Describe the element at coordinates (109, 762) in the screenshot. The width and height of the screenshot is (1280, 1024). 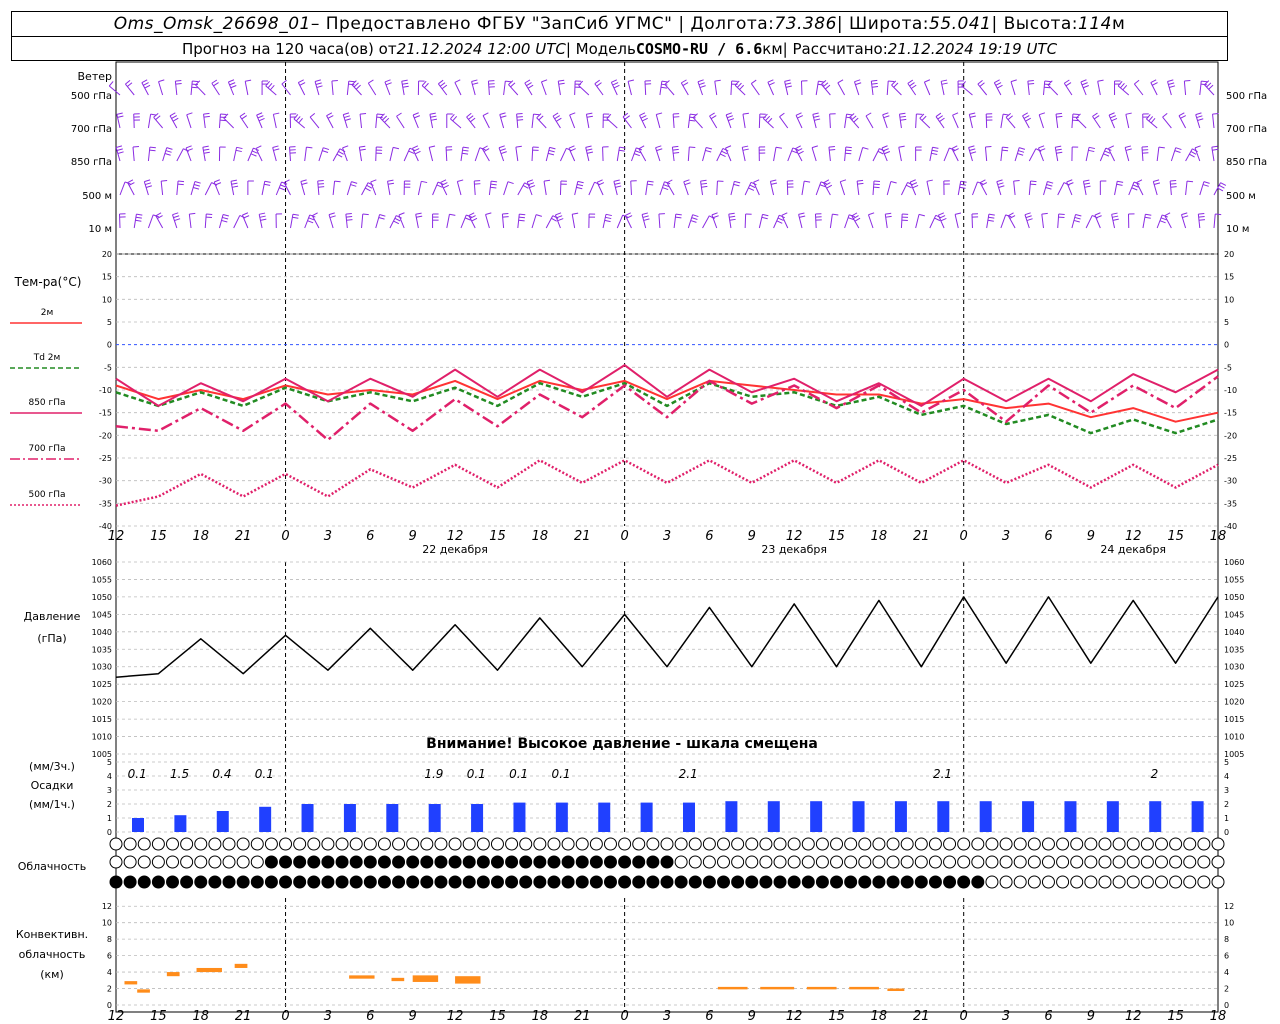
I see `precip-tick-left: 5` at that location.